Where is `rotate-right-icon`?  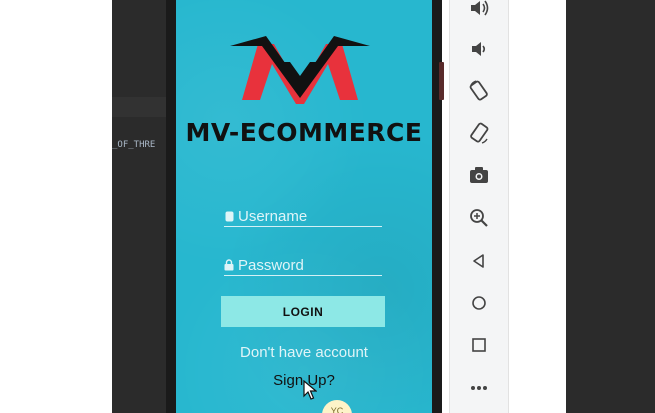 rotate-right-icon is located at coordinates (479, 133).